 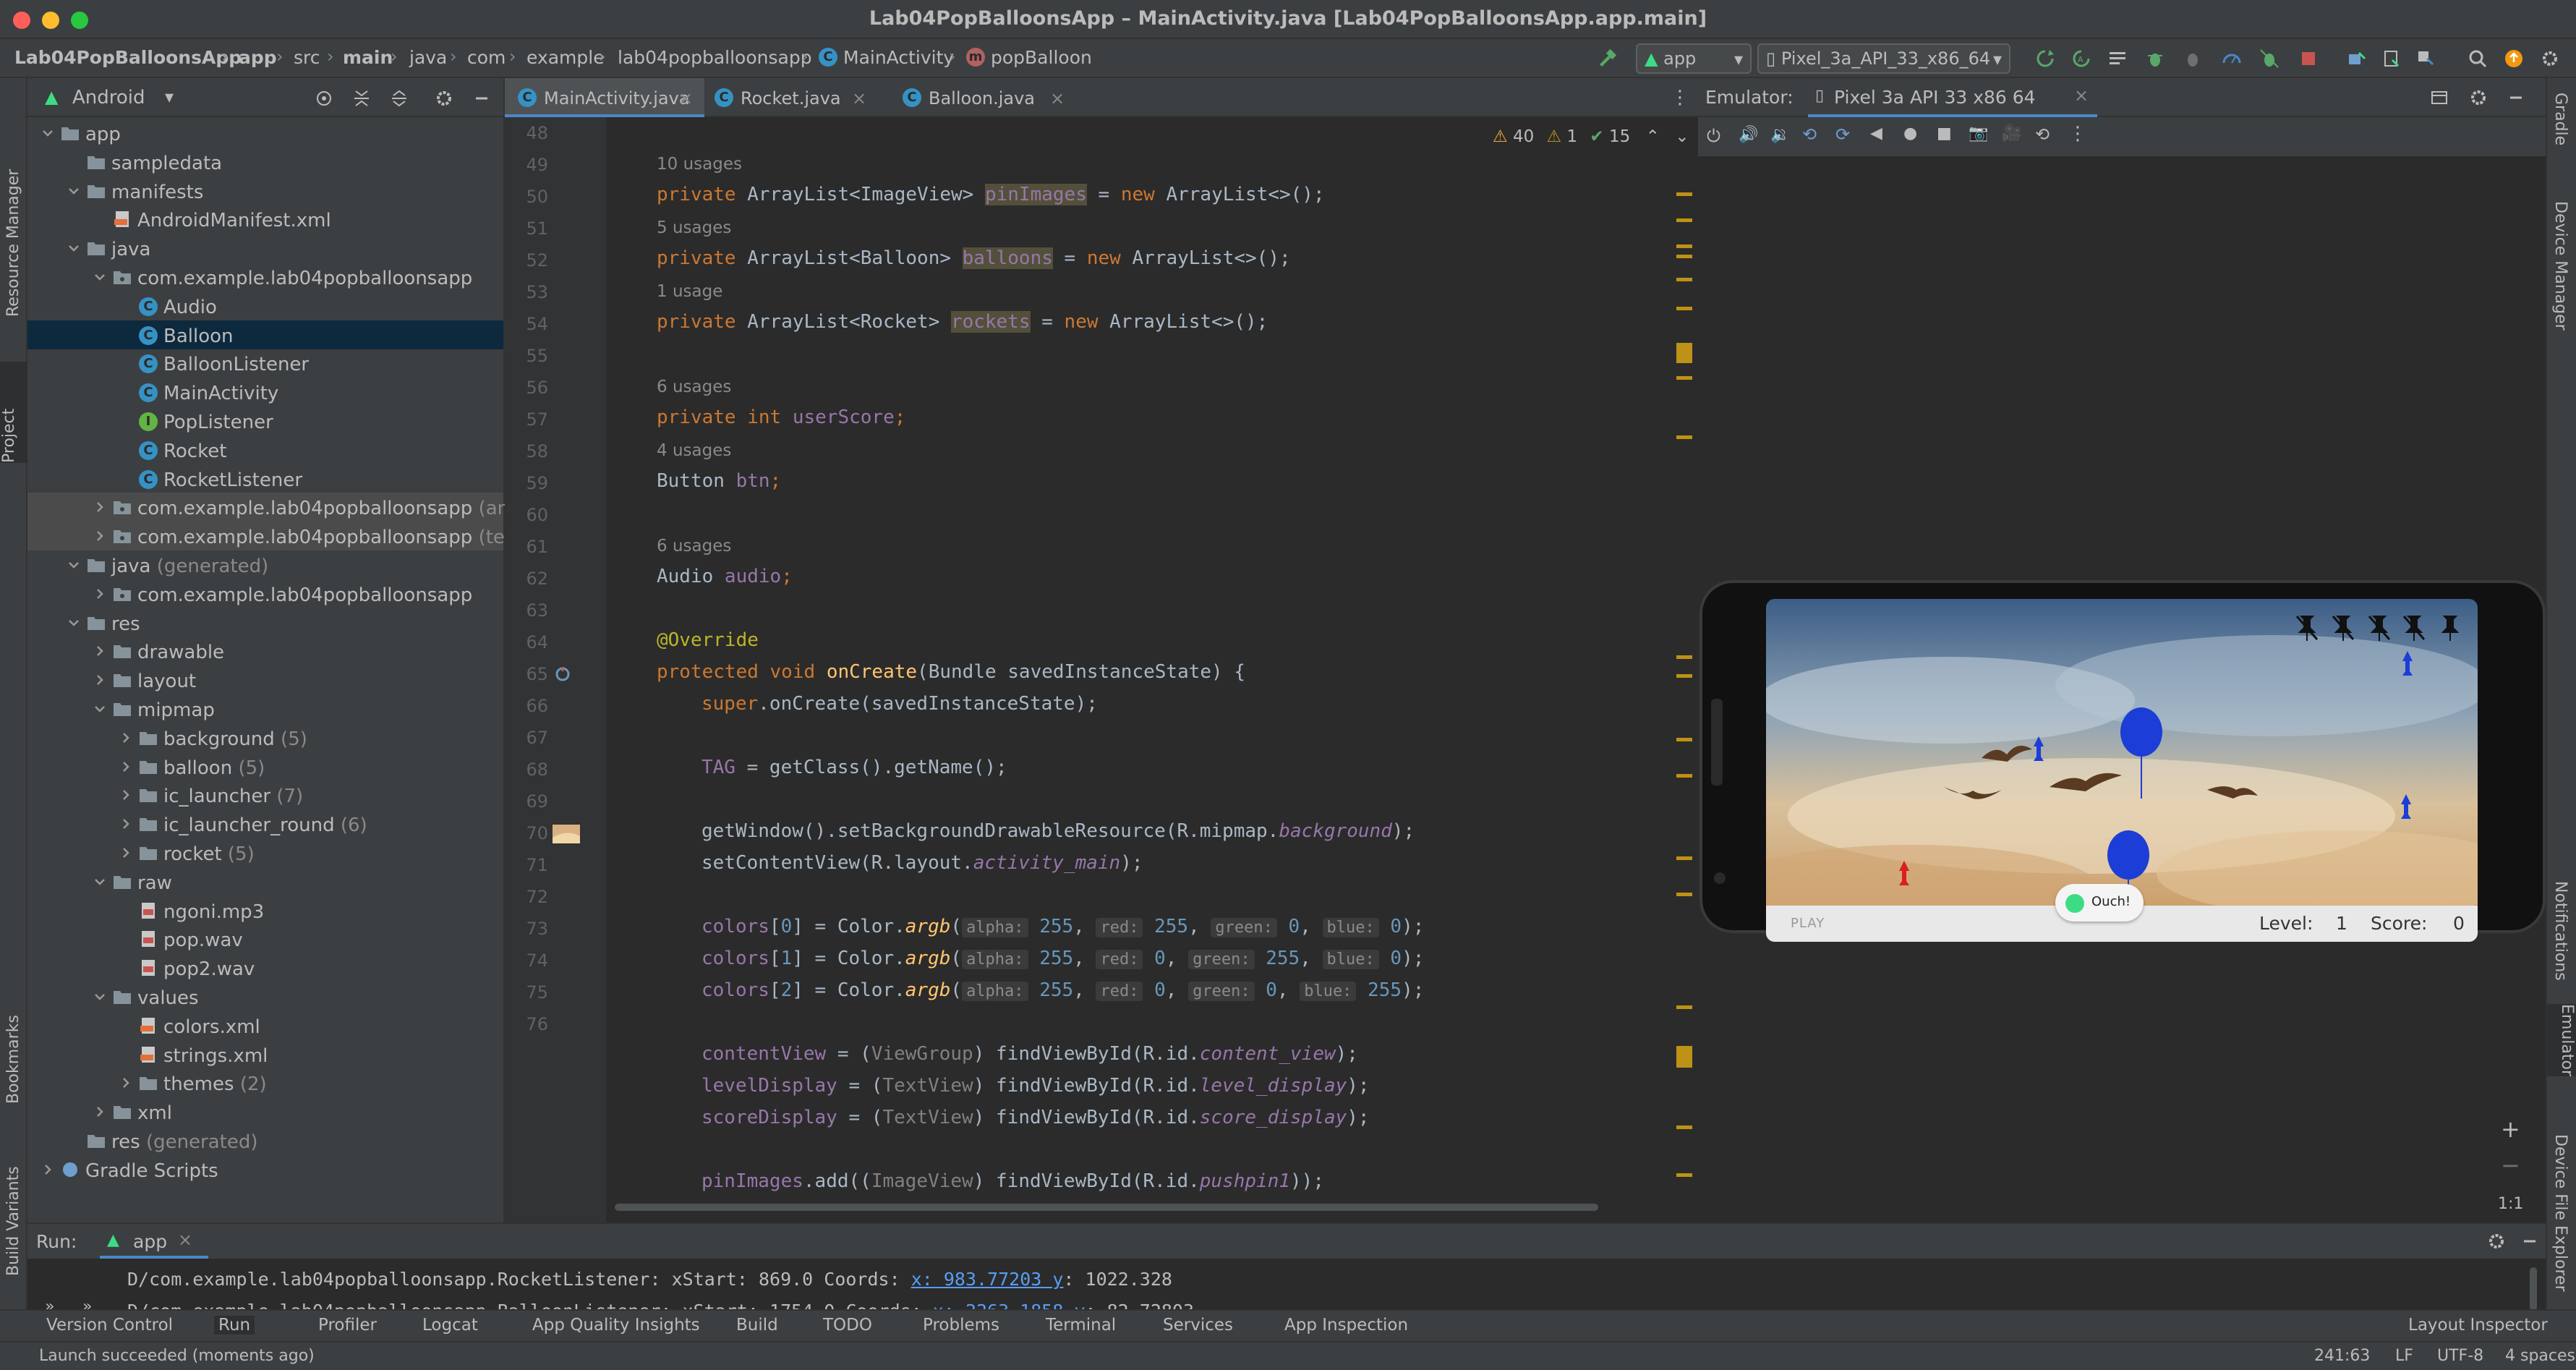 What do you see at coordinates (265, 393) in the screenshot?
I see `tree-item: C MainActivity` at bounding box center [265, 393].